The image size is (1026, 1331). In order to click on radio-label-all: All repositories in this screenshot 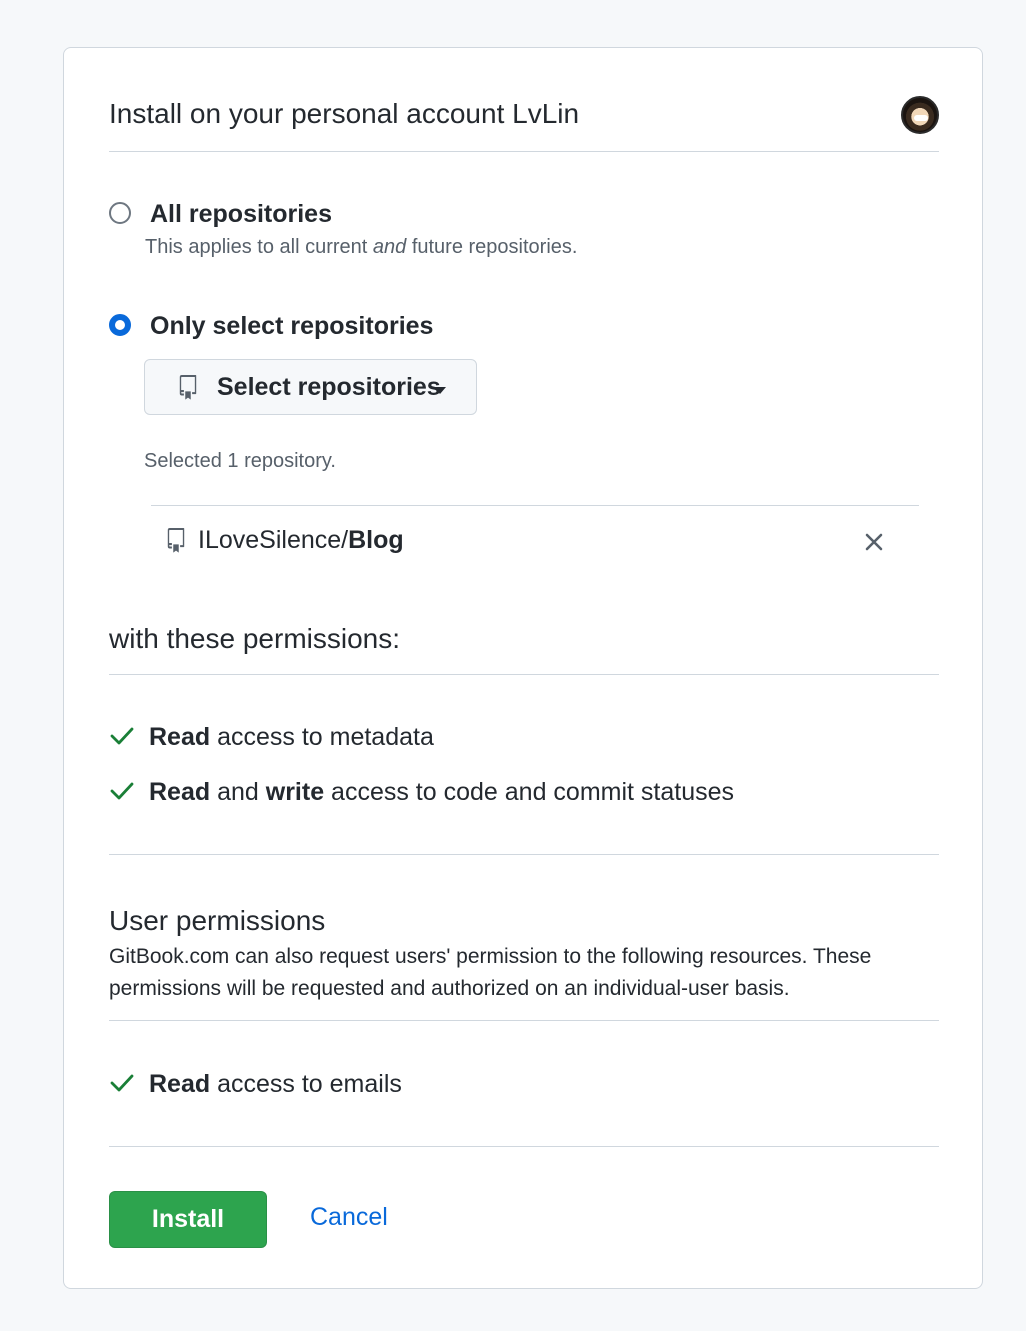, I will do `click(241, 214)`.